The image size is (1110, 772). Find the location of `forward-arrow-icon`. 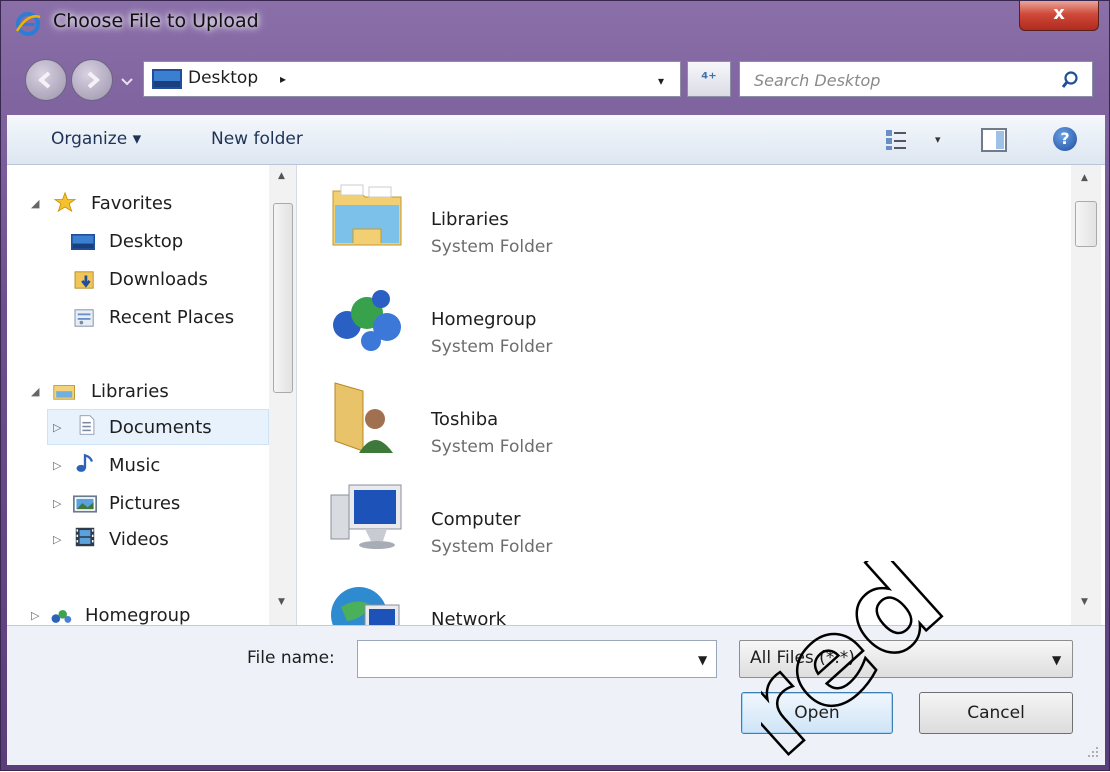

forward-arrow-icon is located at coordinates (94, 80).